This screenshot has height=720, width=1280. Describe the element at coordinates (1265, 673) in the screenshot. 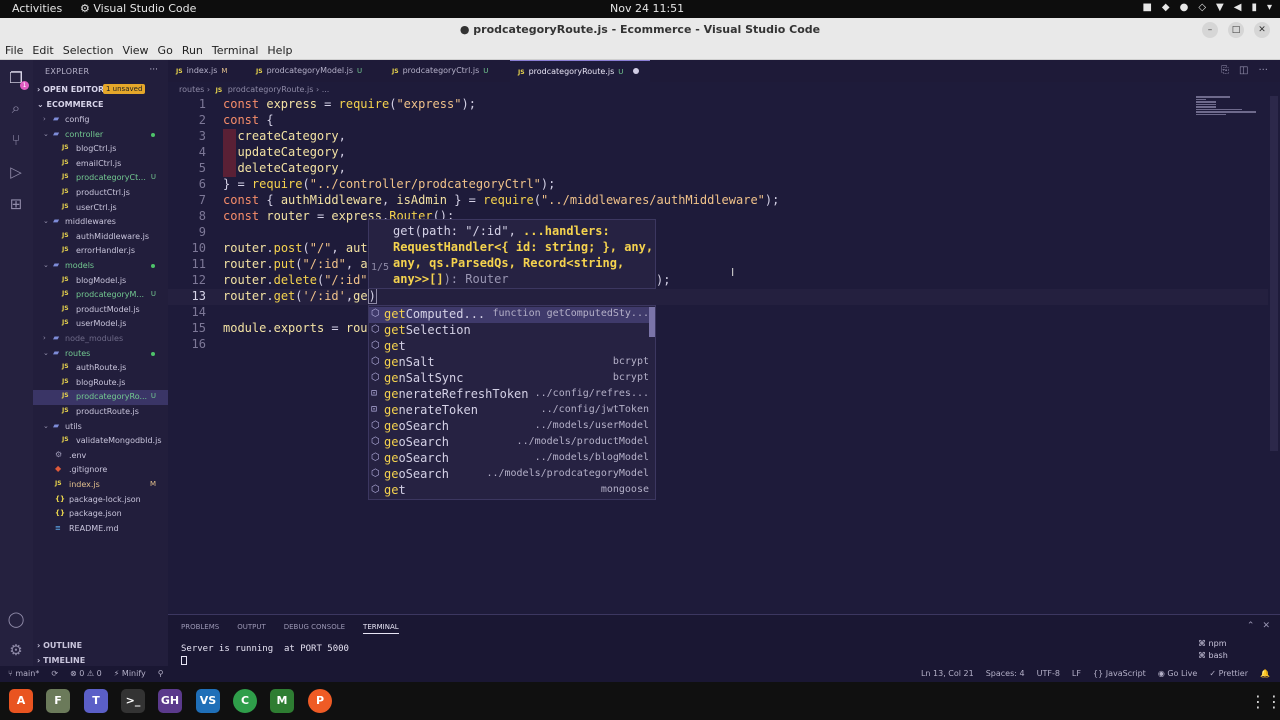

I see `notifications-icon: 🔔` at that location.